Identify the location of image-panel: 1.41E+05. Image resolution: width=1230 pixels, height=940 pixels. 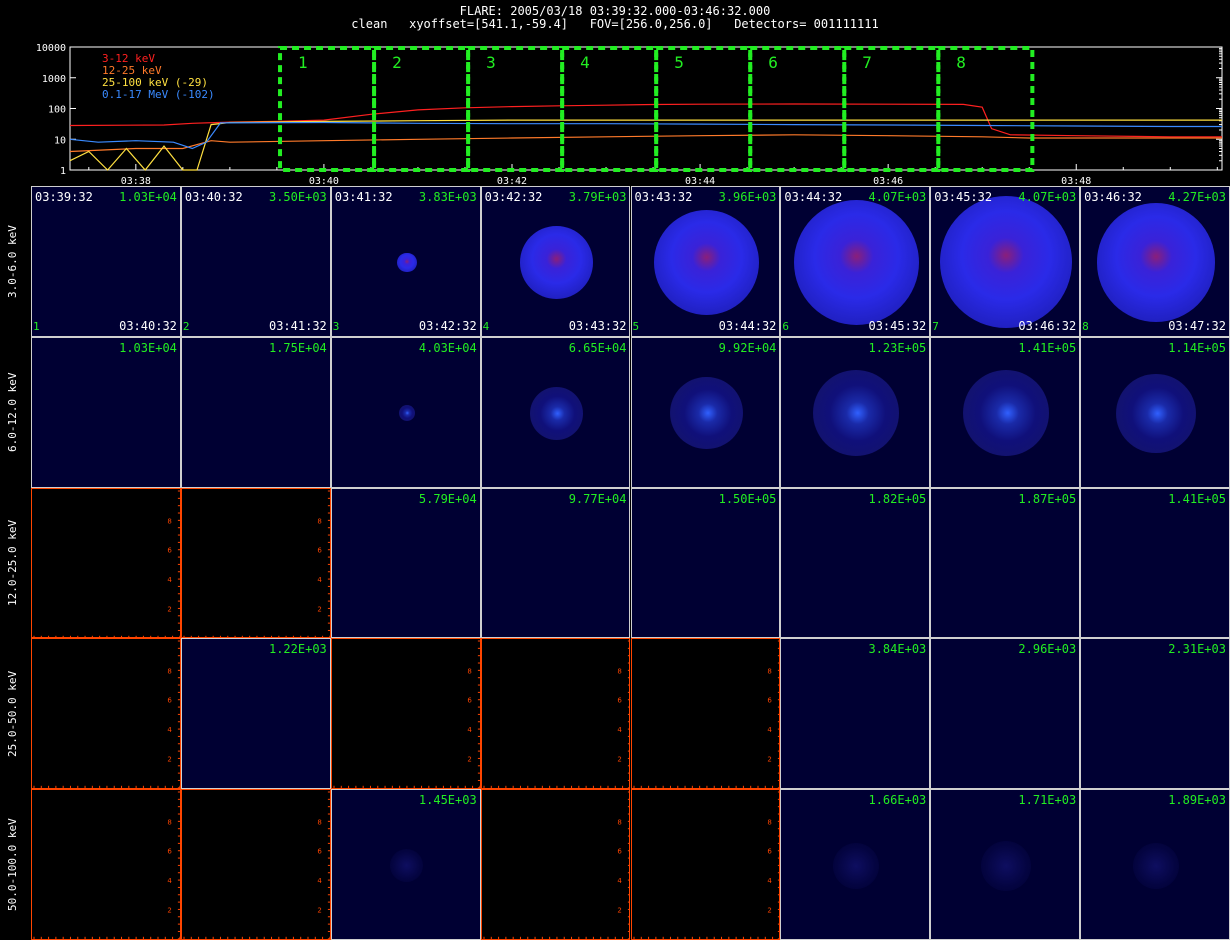
(1005, 412).